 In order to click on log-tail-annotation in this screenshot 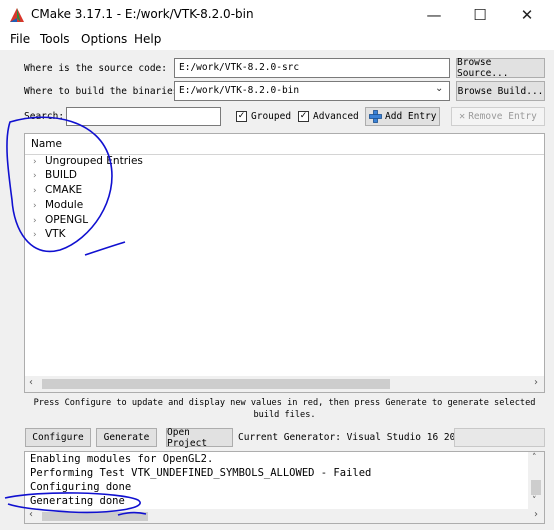, I will do `click(132, 513)`.